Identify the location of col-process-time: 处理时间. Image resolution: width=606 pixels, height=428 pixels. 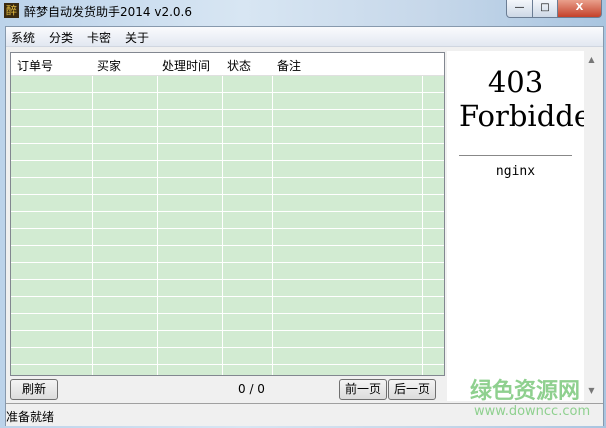
(186, 65).